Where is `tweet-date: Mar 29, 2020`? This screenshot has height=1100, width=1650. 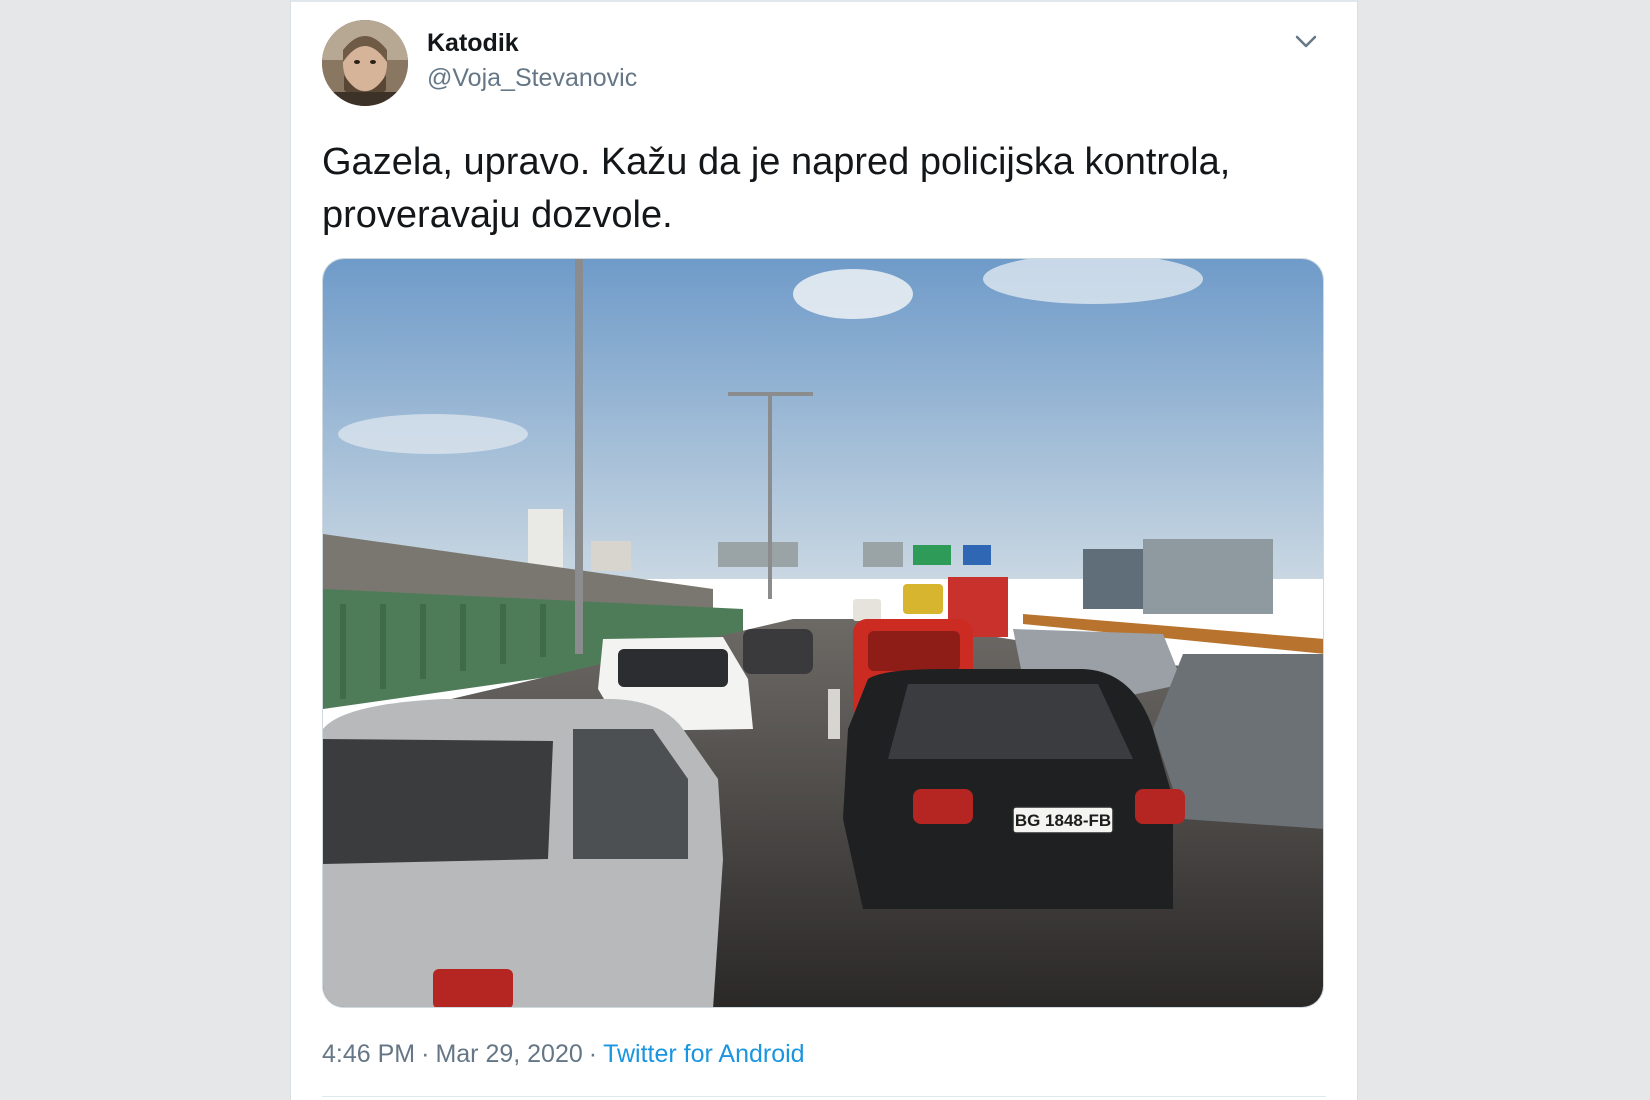
tweet-date: Mar 29, 2020 is located at coordinates (508, 1054).